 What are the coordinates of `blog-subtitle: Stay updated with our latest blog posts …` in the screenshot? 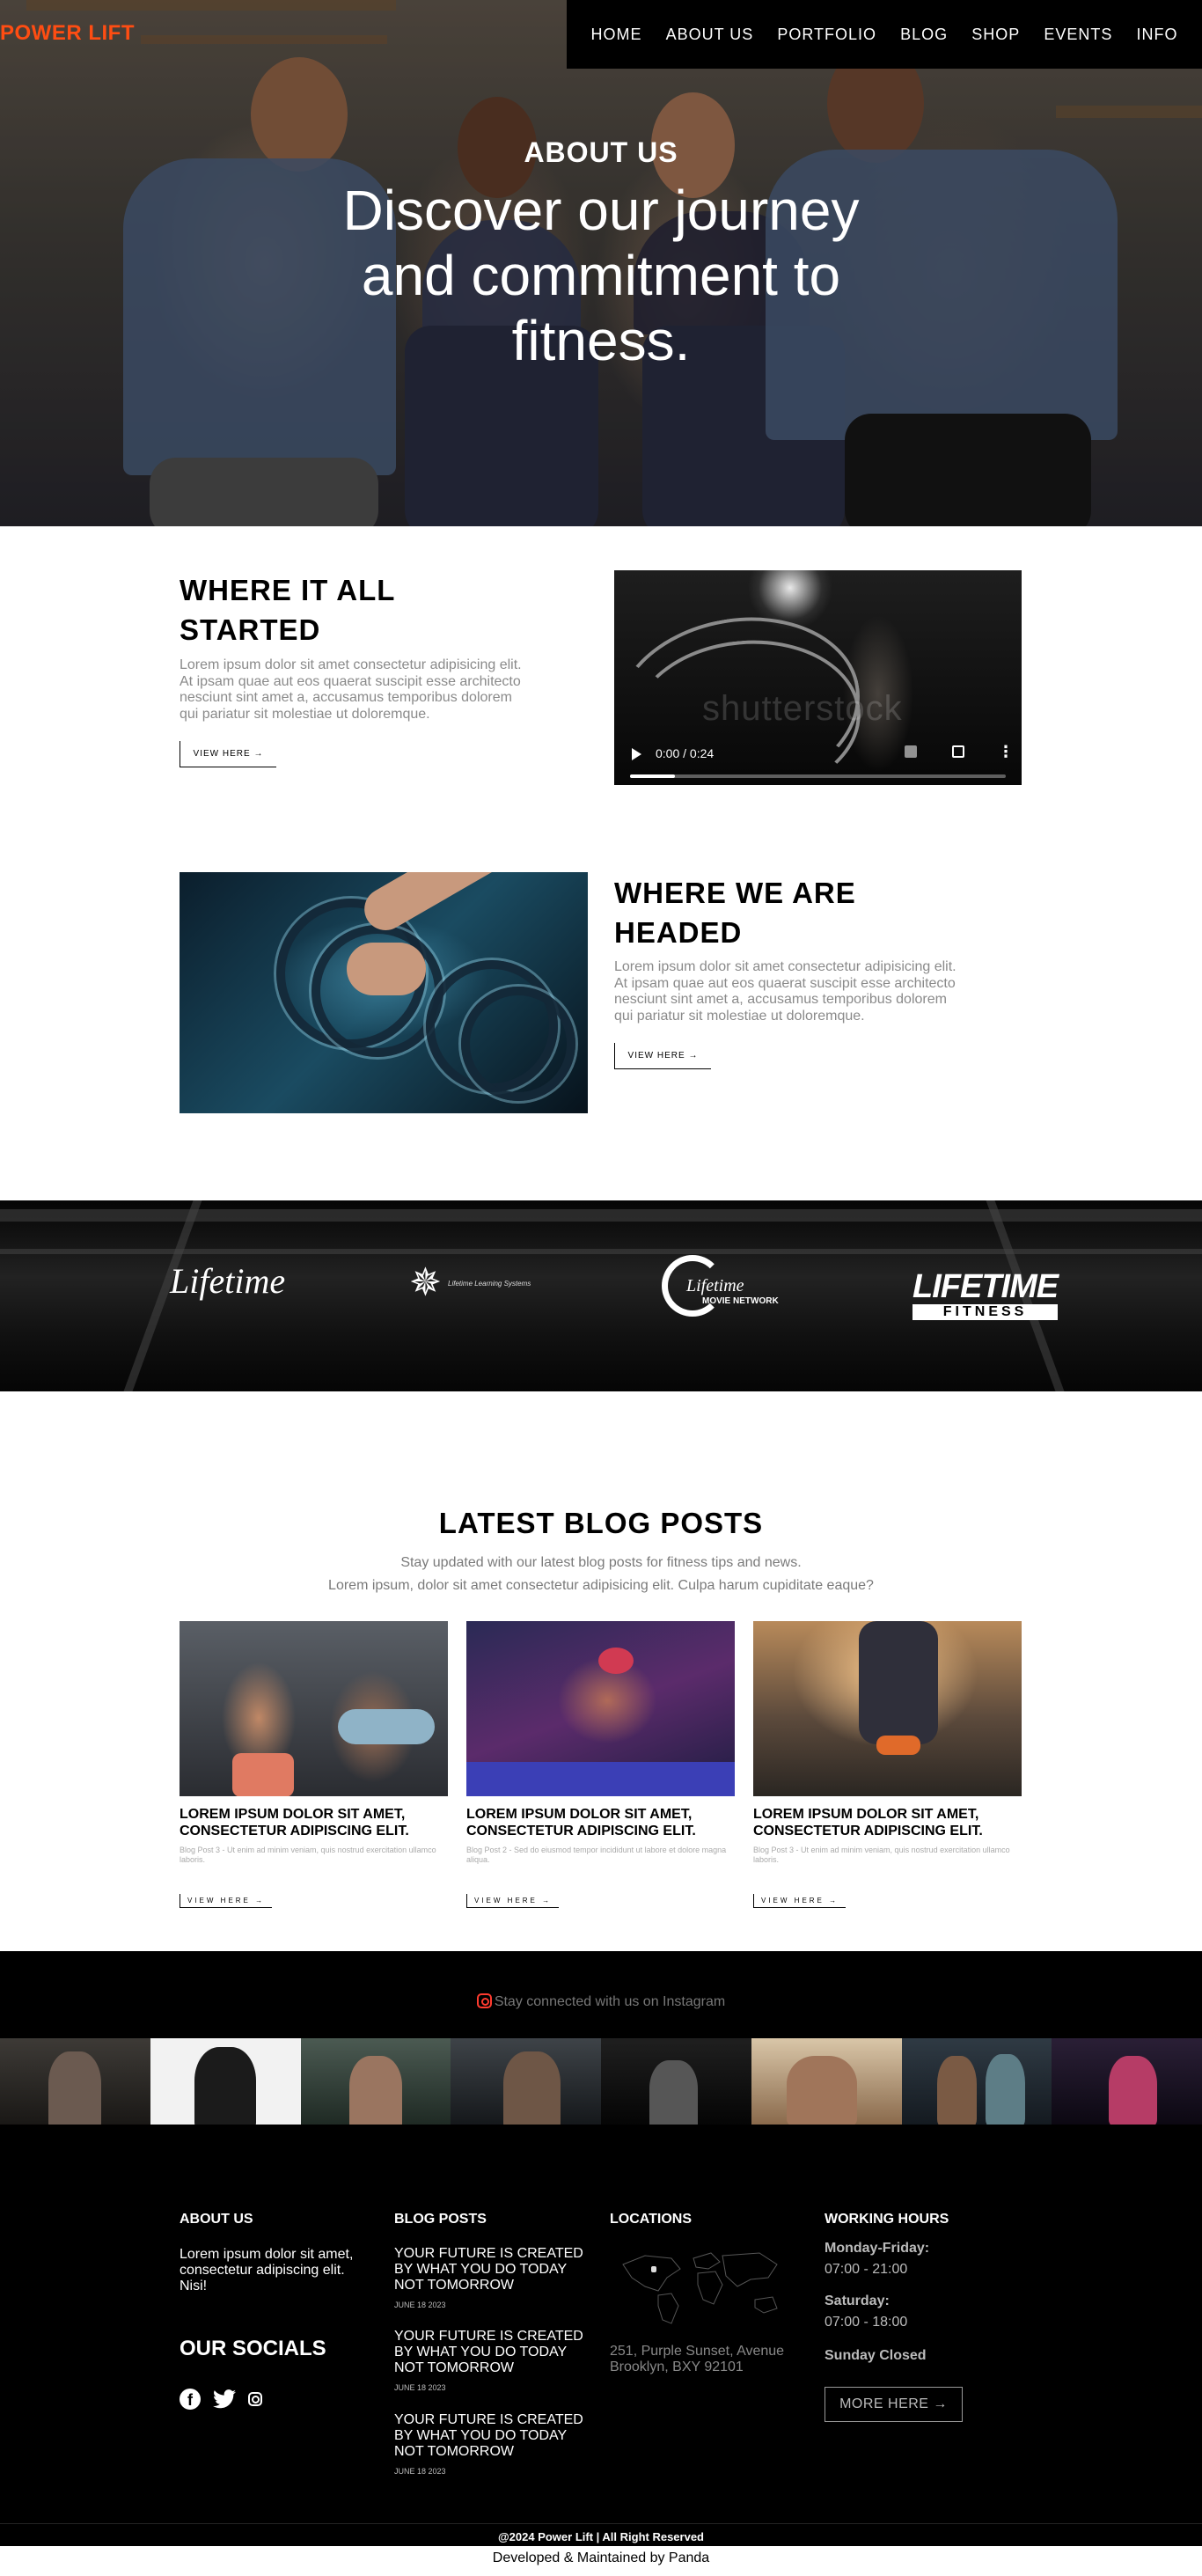 It's located at (601, 1562).